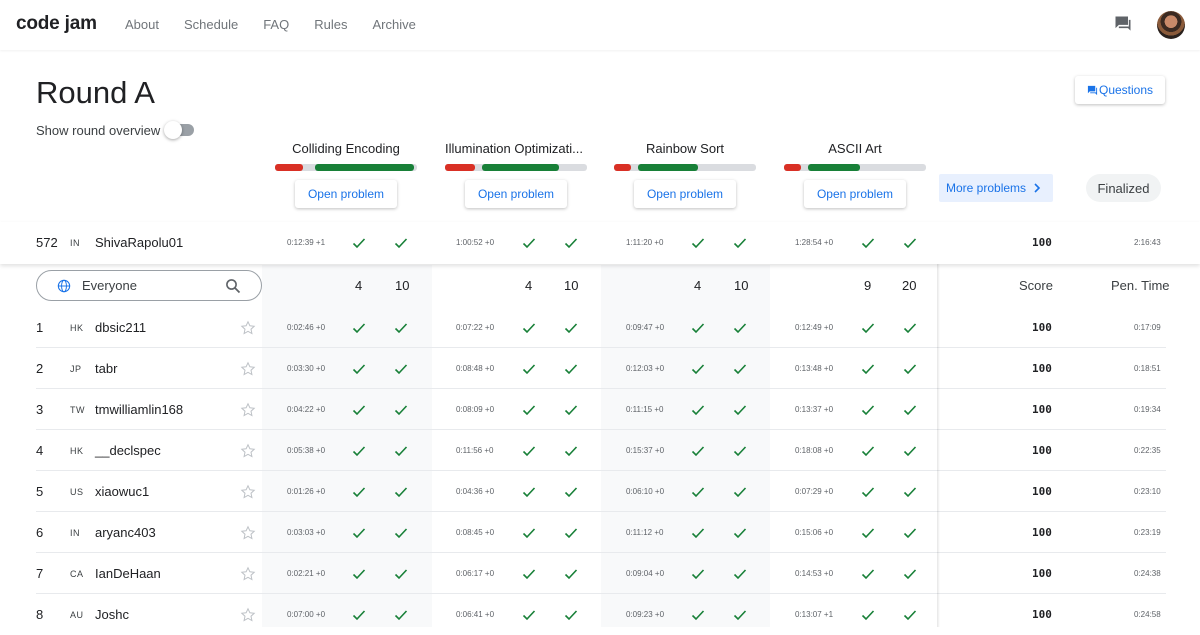 This screenshot has height=635, width=1200. What do you see at coordinates (645, 532) in the screenshot?
I see `solve-time: 0:11:12 +0` at bounding box center [645, 532].